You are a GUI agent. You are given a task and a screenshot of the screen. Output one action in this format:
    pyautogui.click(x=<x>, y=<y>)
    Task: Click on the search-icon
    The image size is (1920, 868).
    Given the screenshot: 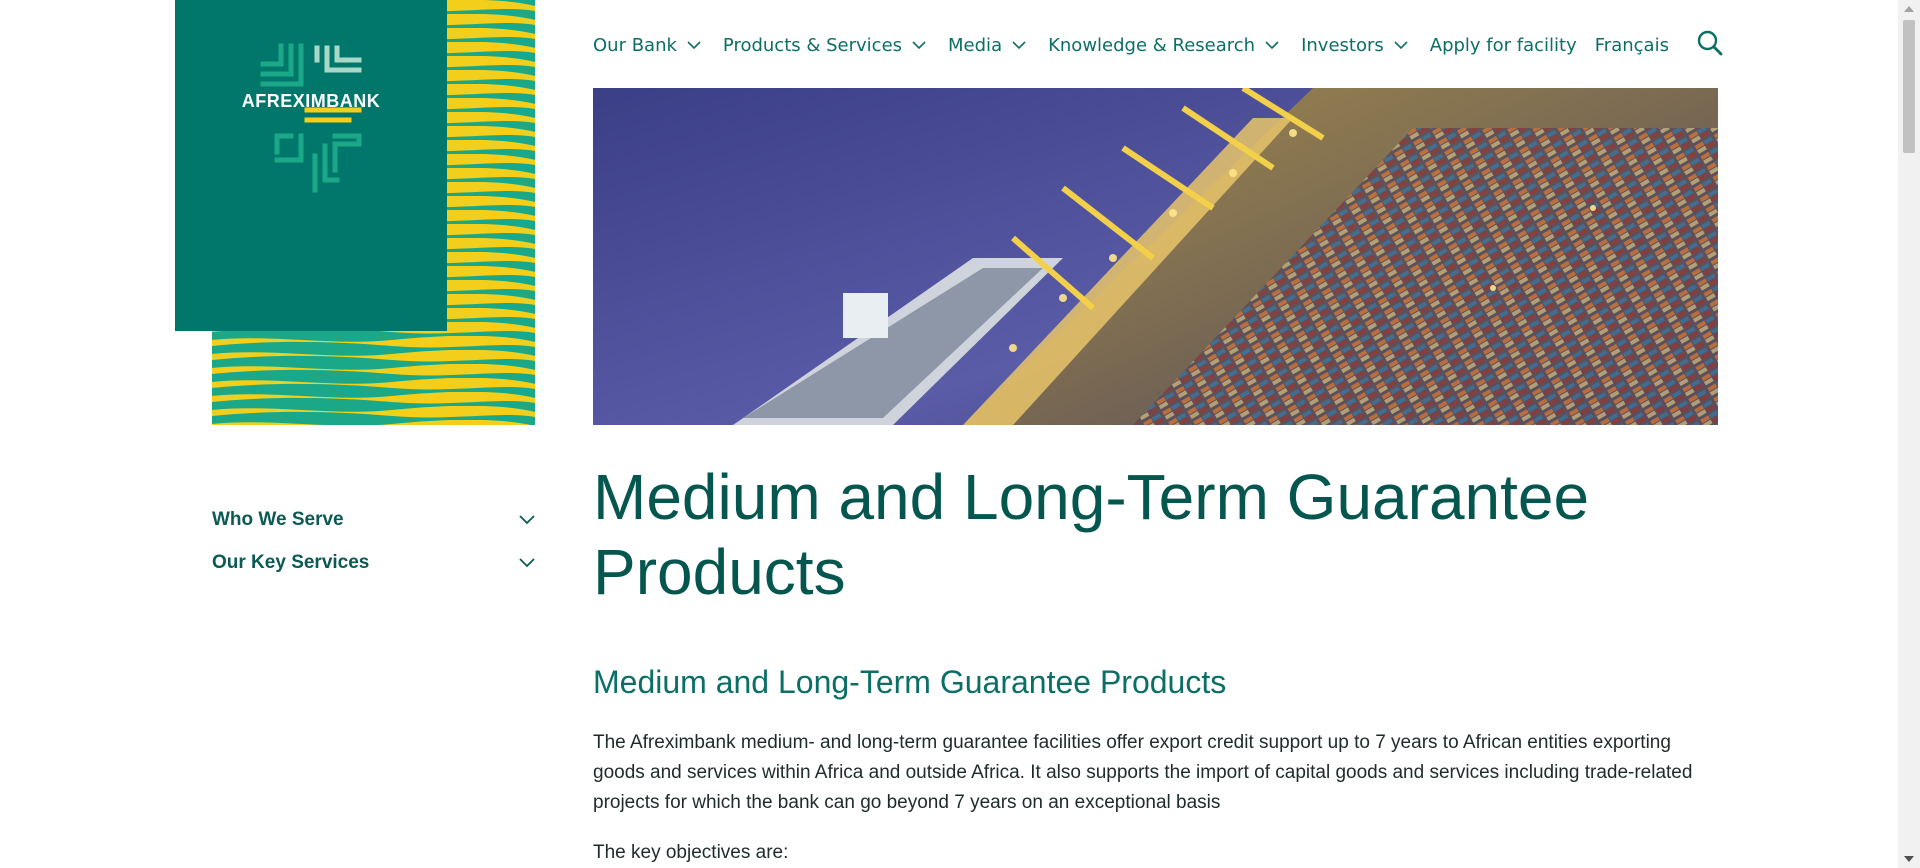 What is the action you would take?
    pyautogui.click(x=1710, y=43)
    